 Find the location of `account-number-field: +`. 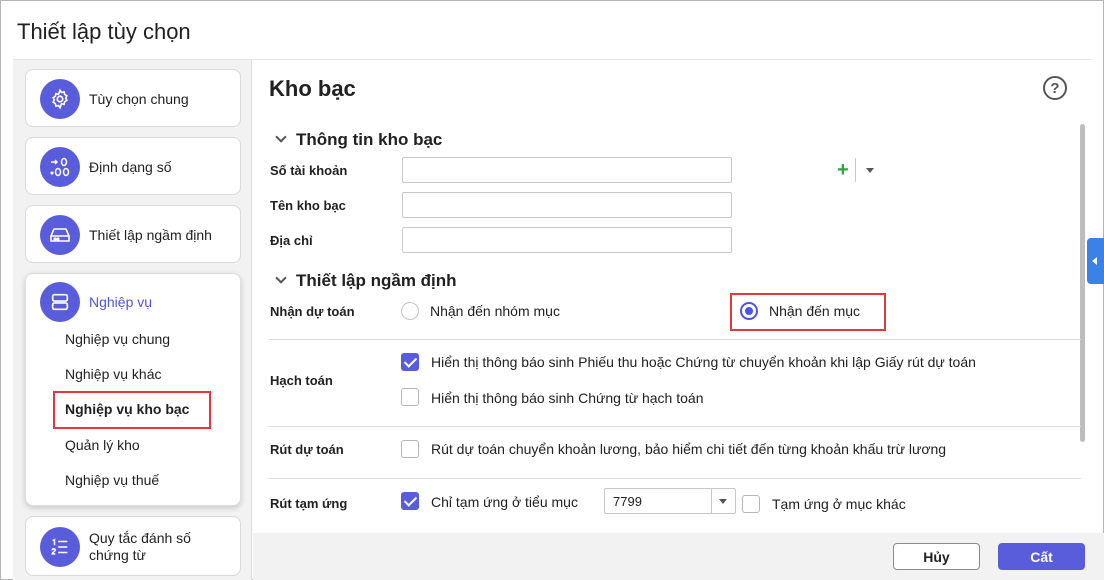

account-number-field: + is located at coordinates (638, 170).